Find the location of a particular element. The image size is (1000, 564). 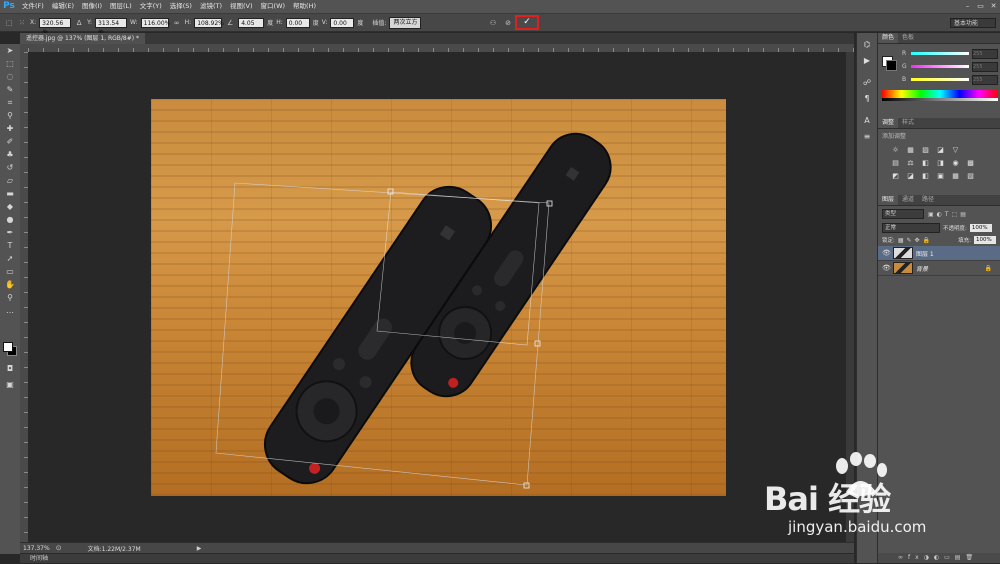

angle-input: 4.05 is located at coordinates (251, 22).